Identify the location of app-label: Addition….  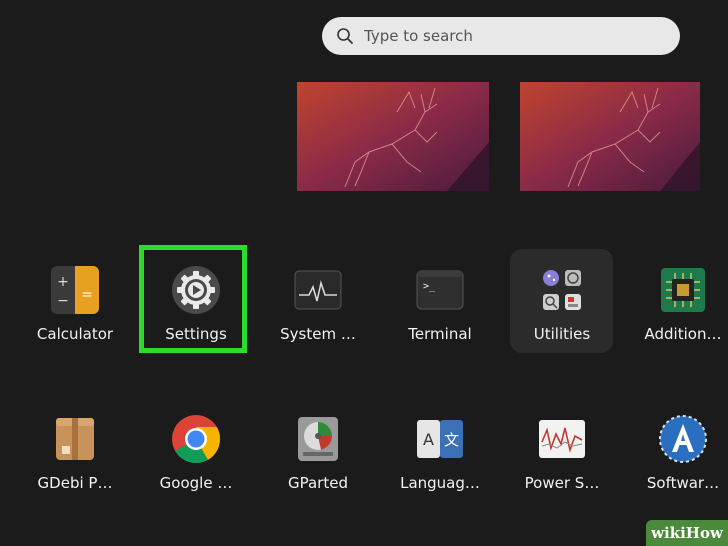
(683, 334).